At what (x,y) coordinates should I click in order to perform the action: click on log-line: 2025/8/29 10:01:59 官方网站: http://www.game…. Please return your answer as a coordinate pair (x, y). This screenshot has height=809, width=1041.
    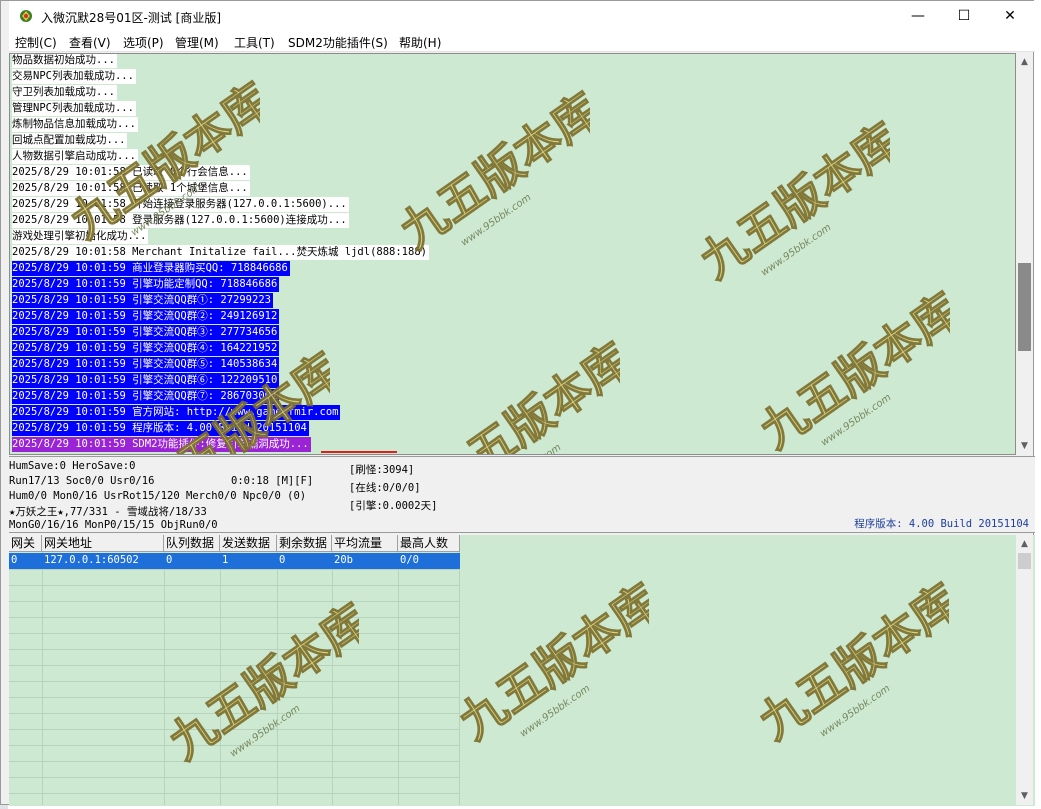
    Looking at the image, I should click on (176, 412).